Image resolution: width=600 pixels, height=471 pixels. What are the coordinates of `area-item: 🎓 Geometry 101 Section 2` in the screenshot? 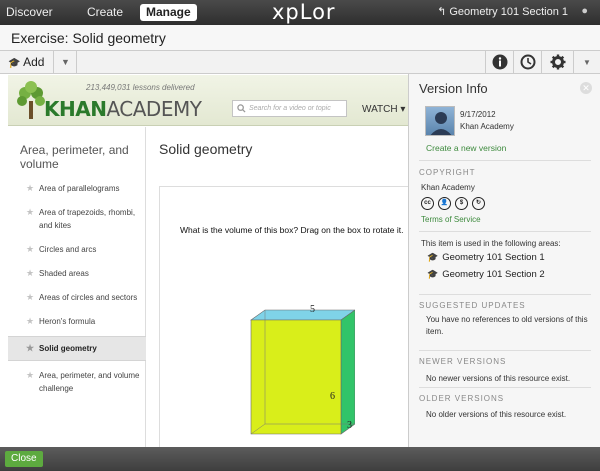 It's located at (486, 274).